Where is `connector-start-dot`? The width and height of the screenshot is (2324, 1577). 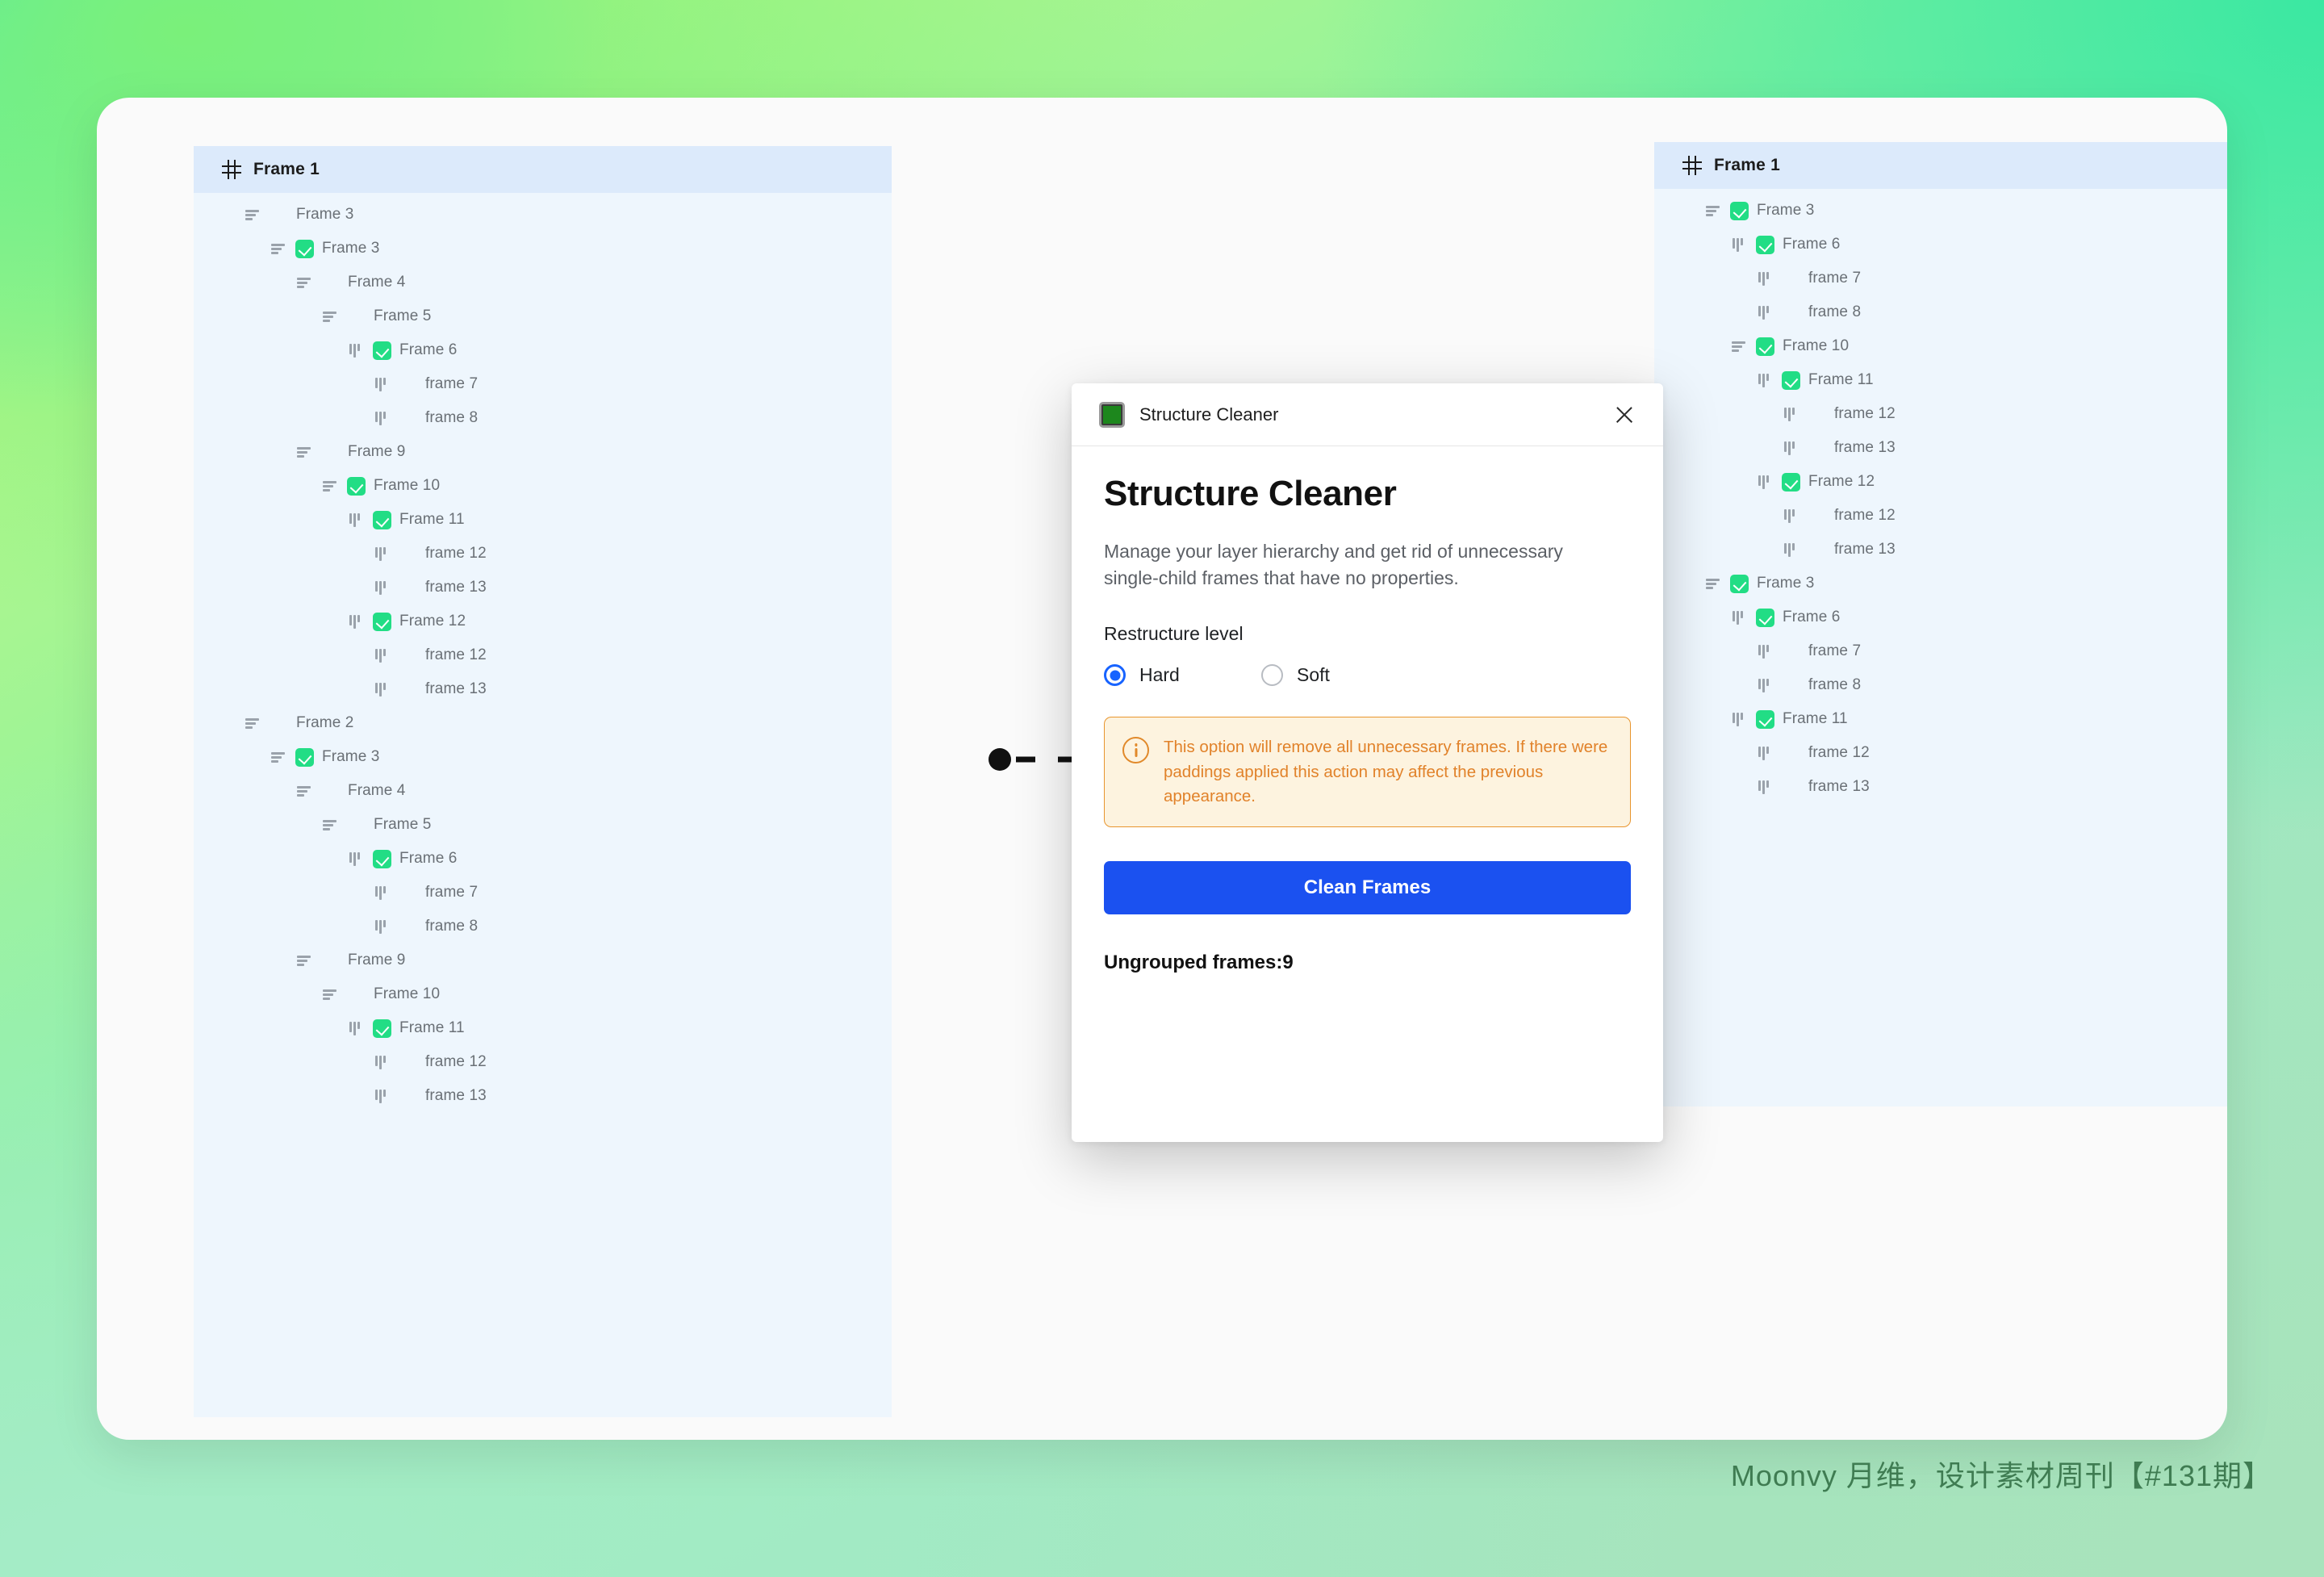 connector-start-dot is located at coordinates (1000, 759).